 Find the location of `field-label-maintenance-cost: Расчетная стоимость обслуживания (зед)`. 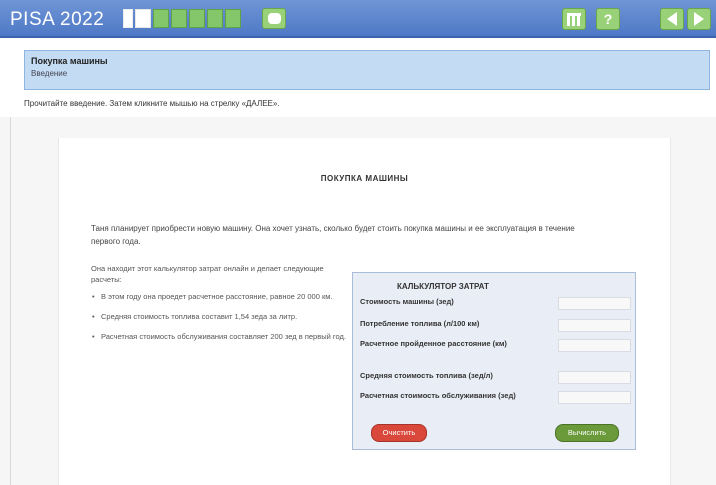

field-label-maintenance-cost: Расчетная стоимость обслуживания (зед) is located at coordinates (438, 395).